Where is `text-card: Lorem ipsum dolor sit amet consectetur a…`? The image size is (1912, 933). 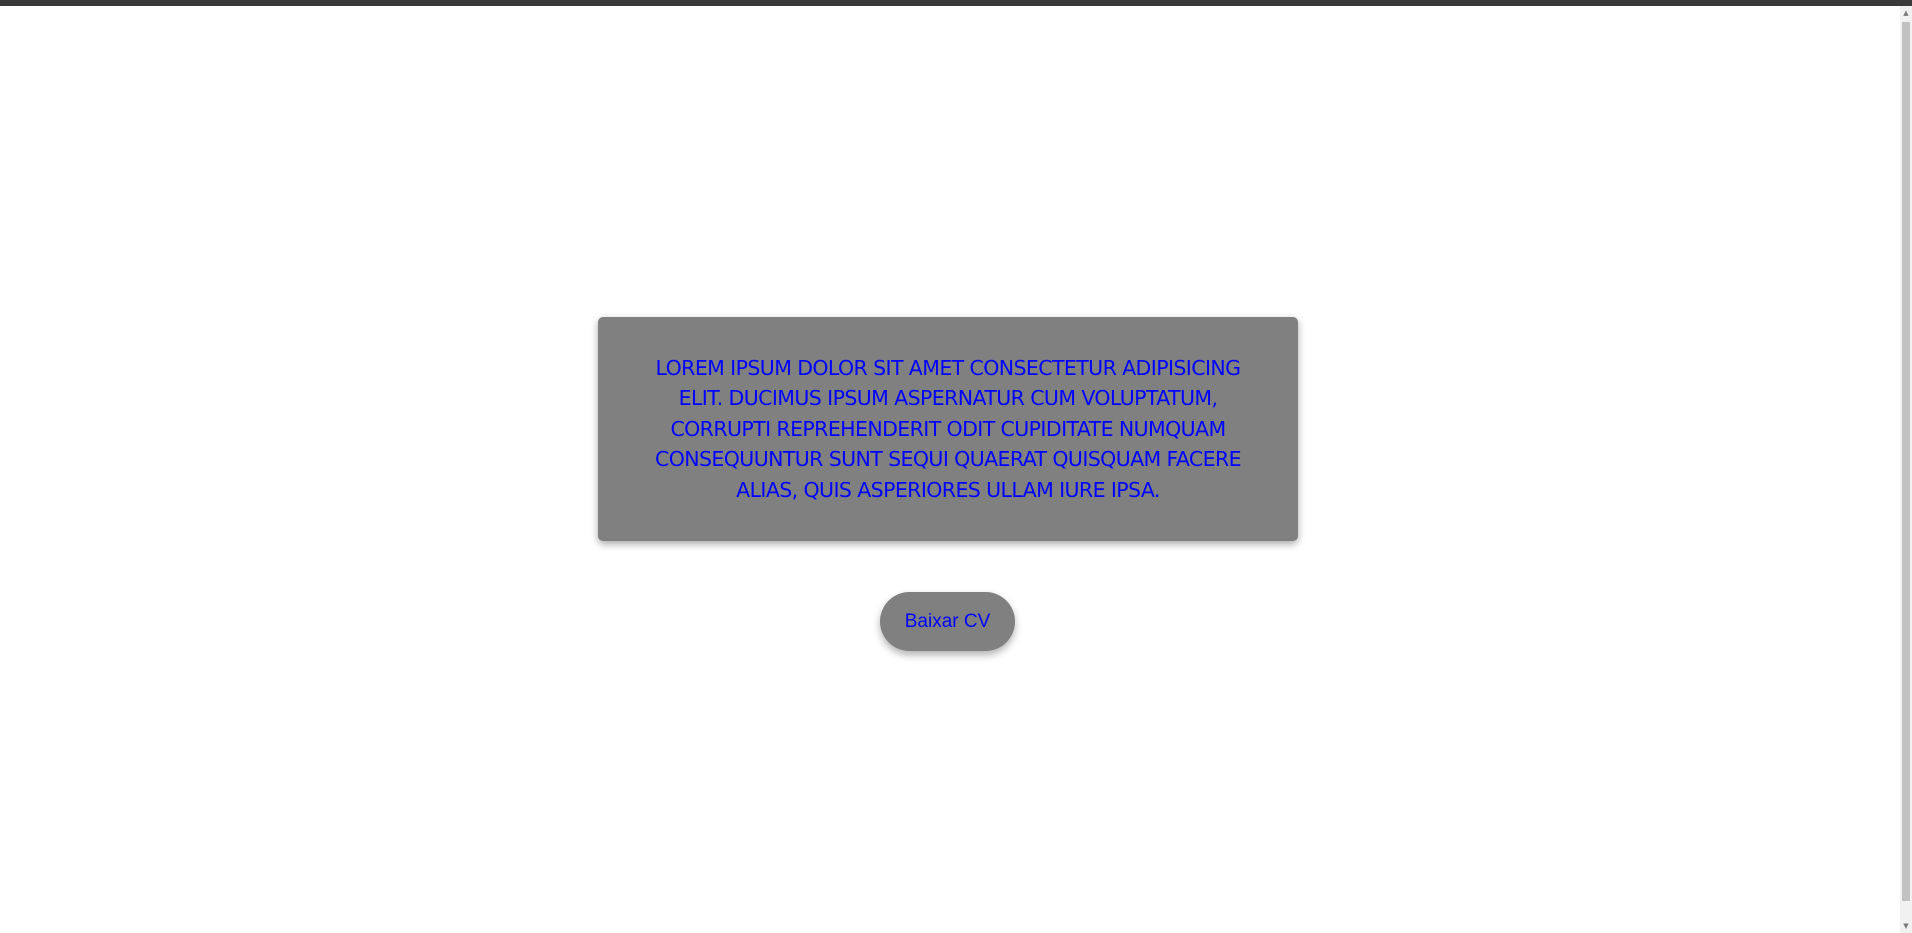 text-card: Lorem ipsum dolor sit amet consectetur a… is located at coordinates (948, 429).